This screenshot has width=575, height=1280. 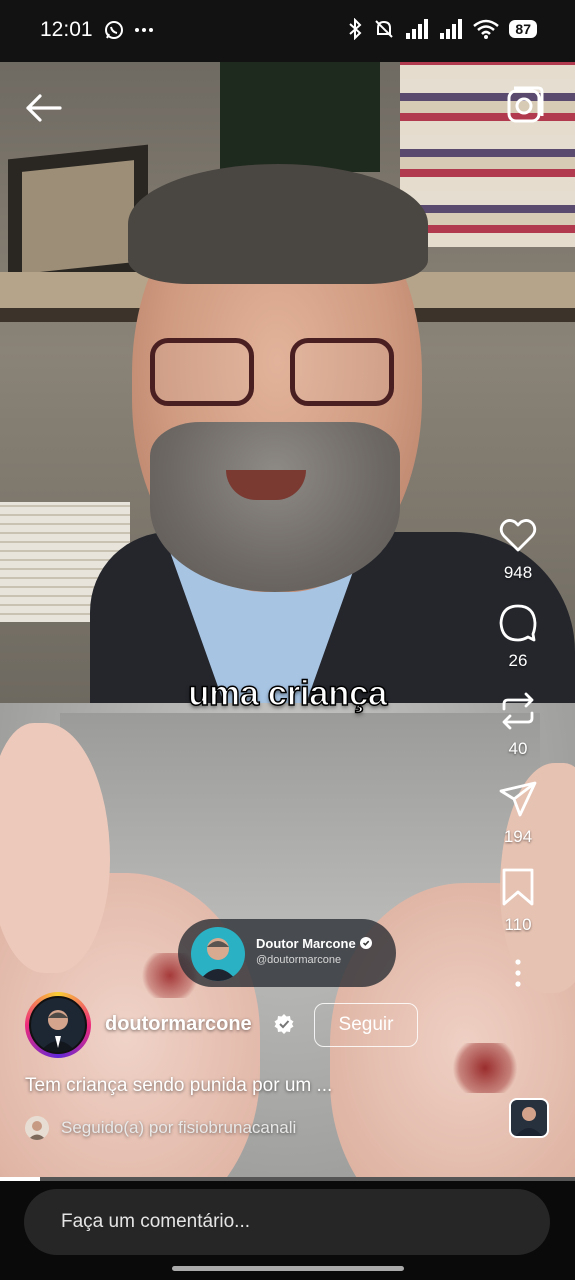 What do you see at coordinates (529, 1121) in the screenshot?
I see `person-thumbnail-icon` at bounding box center [529, 1121].